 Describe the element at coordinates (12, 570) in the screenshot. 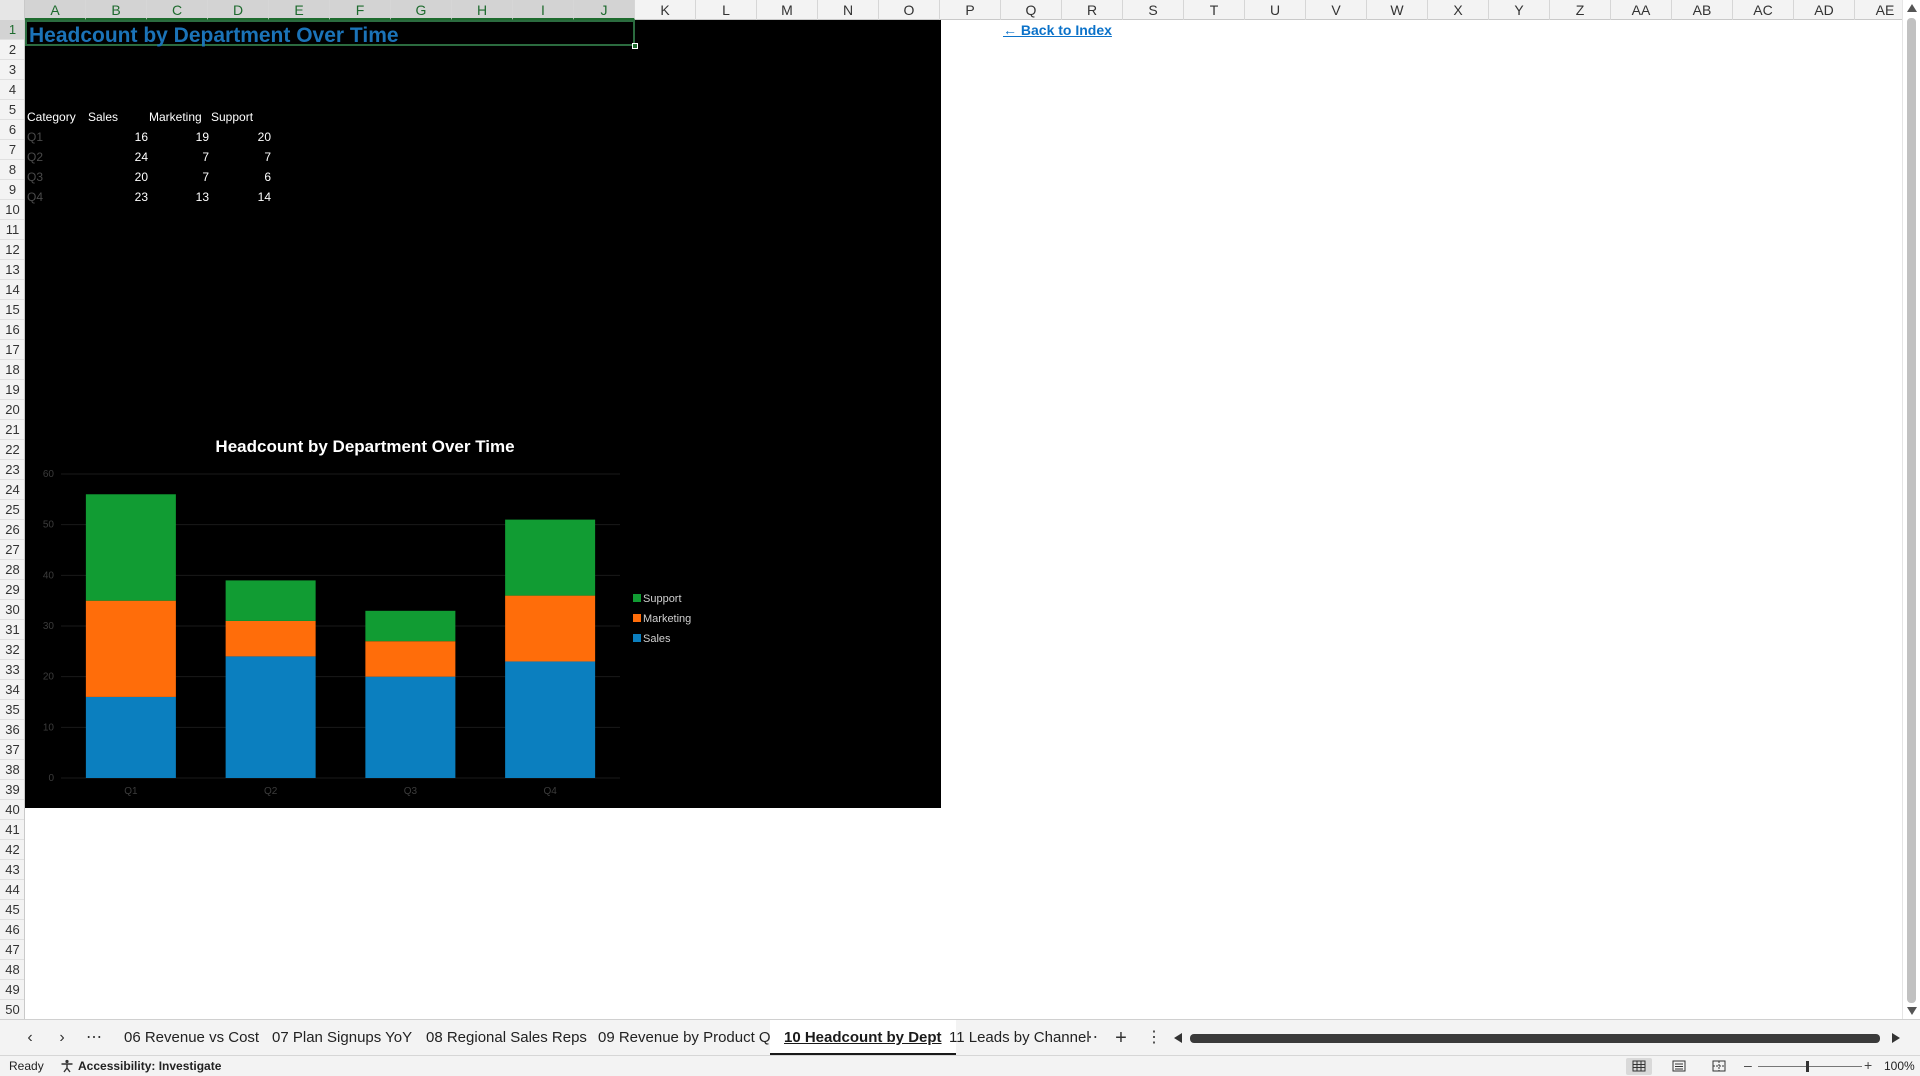

I see `row-header-28: 28` at that location.